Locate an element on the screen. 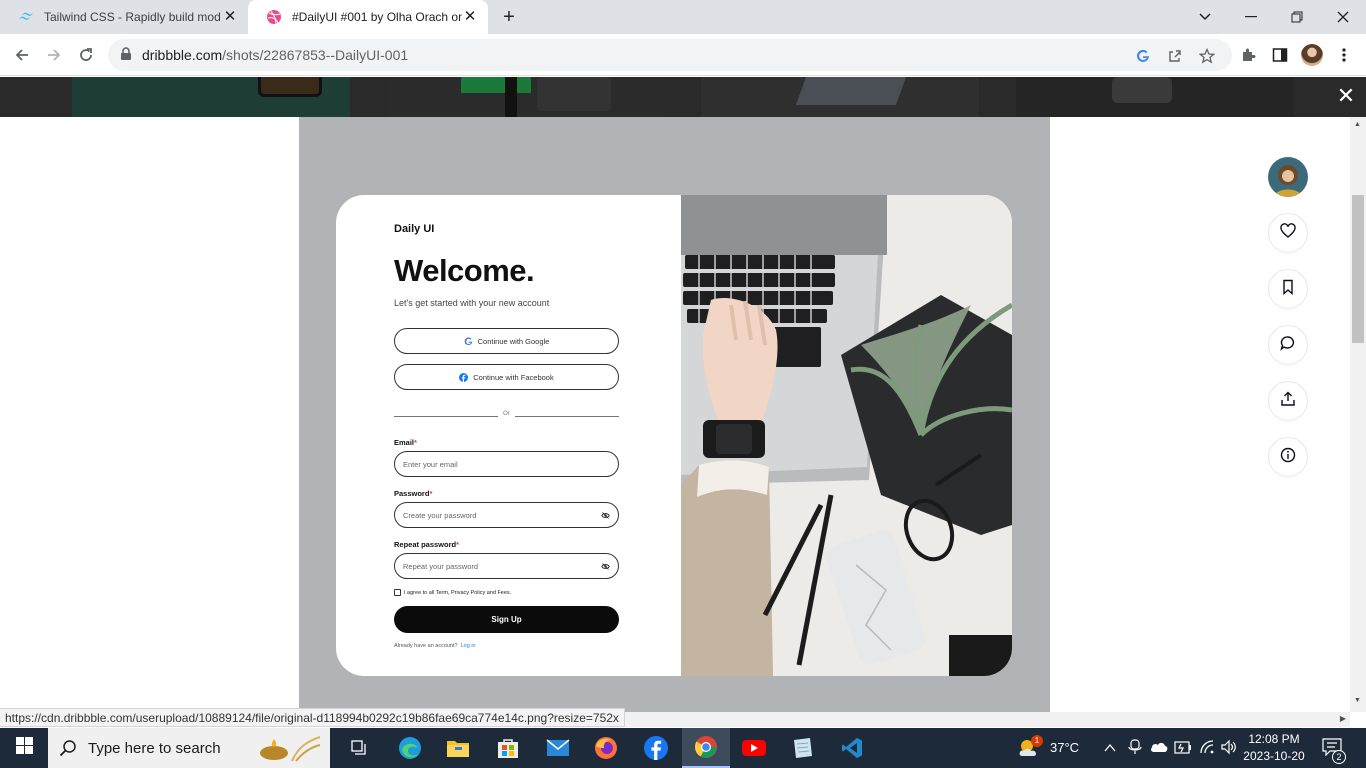 Image resolution: width=1366 pixels, height=768 pixels. login-link: Log in is located at coordinates (468, 646).